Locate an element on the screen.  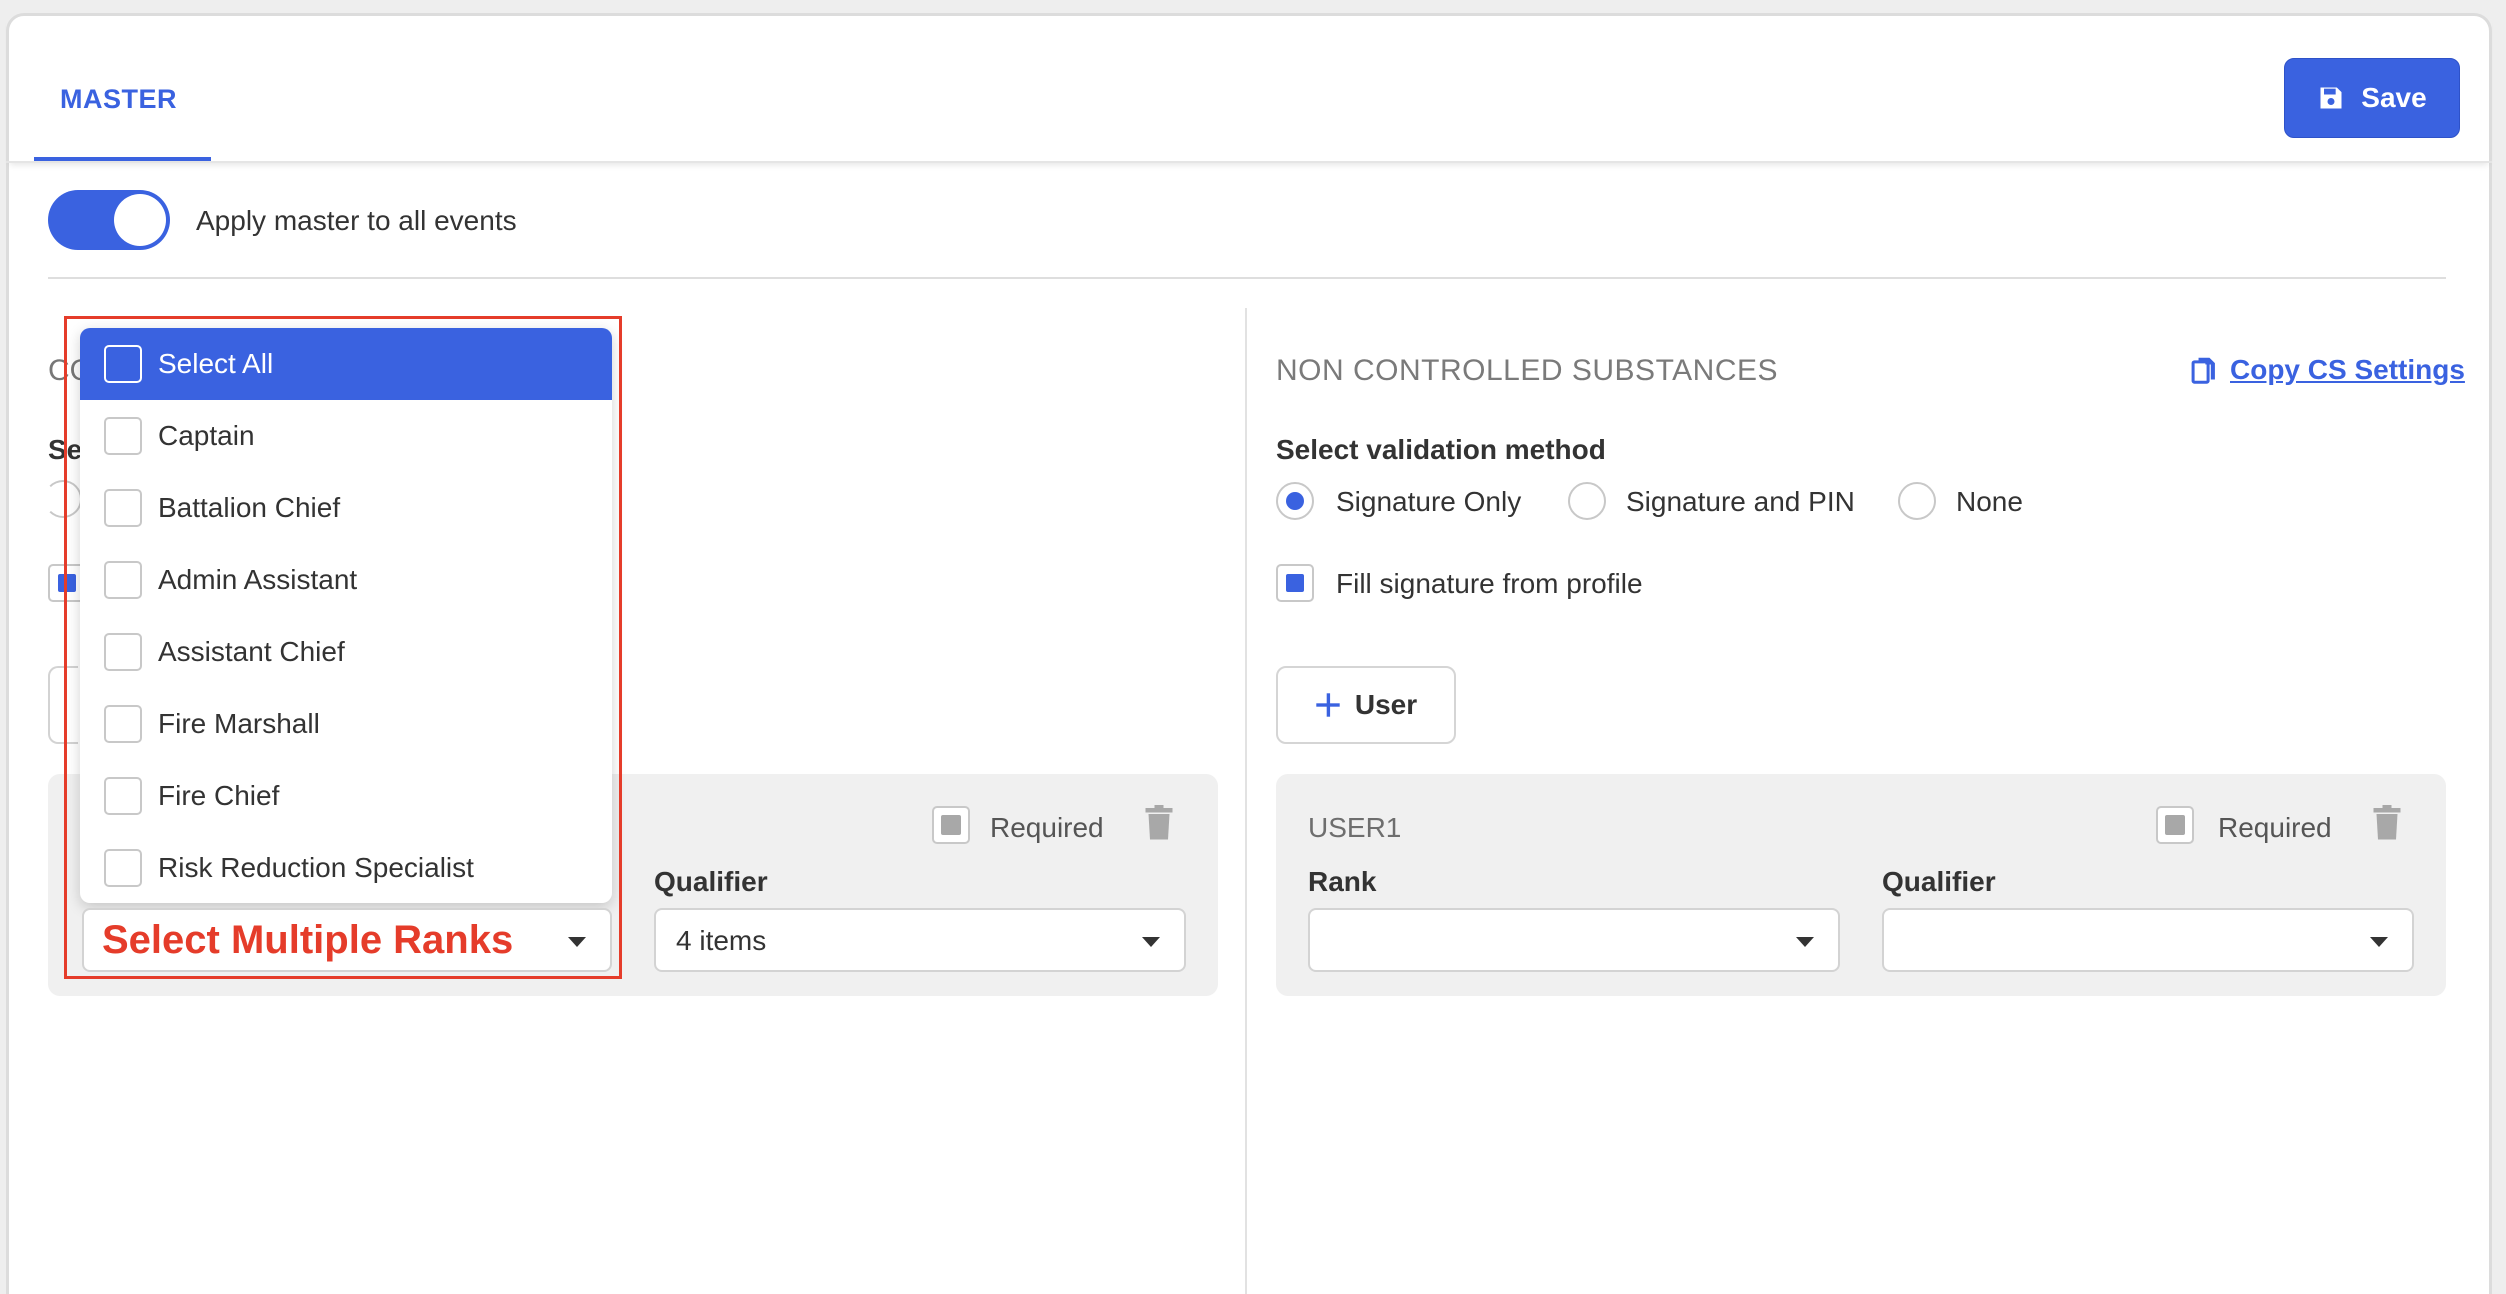
section-title-non-controlled: NON CONTROLLED SUBSTANCES is located at coordinates (1527, 370).